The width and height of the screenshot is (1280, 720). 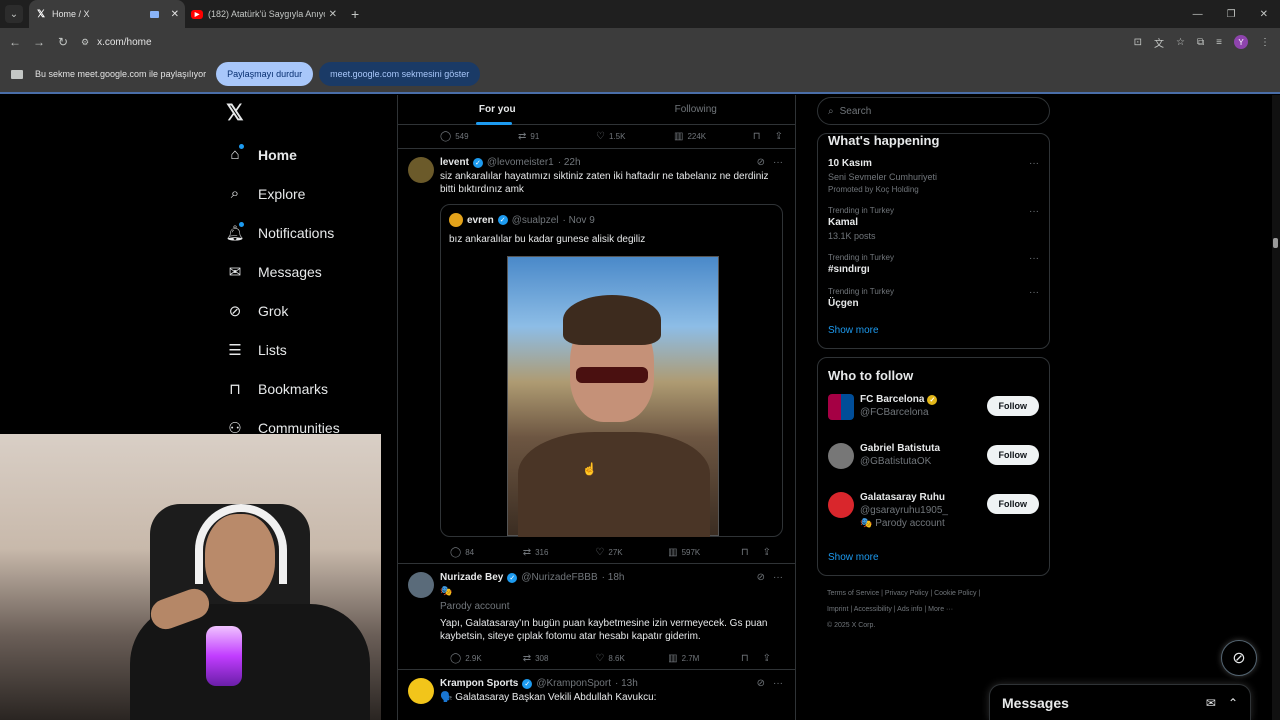 What do you see at coordinates (309, 310) in the screenshot?
I see `nav-grok: ⊘ Grok` at bounding box center [309, 310].